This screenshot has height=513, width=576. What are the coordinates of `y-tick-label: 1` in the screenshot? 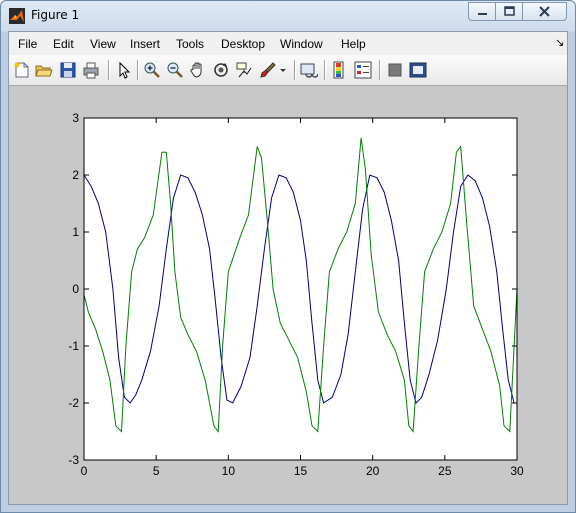 It's located at (75, 232).